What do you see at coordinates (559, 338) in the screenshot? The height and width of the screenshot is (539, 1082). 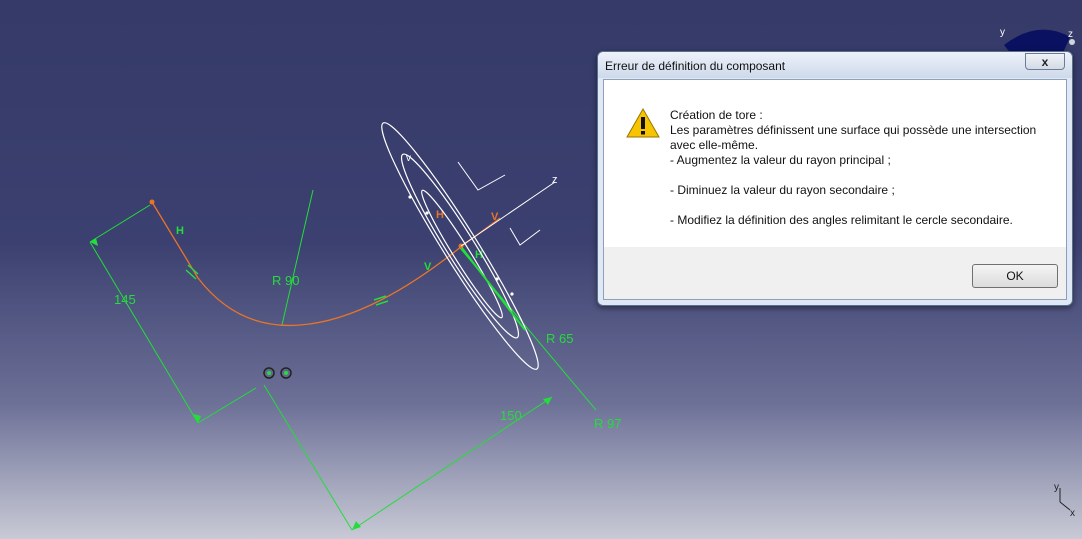 I see `dimension-r65: R 65` at bounding box center [559, 338].